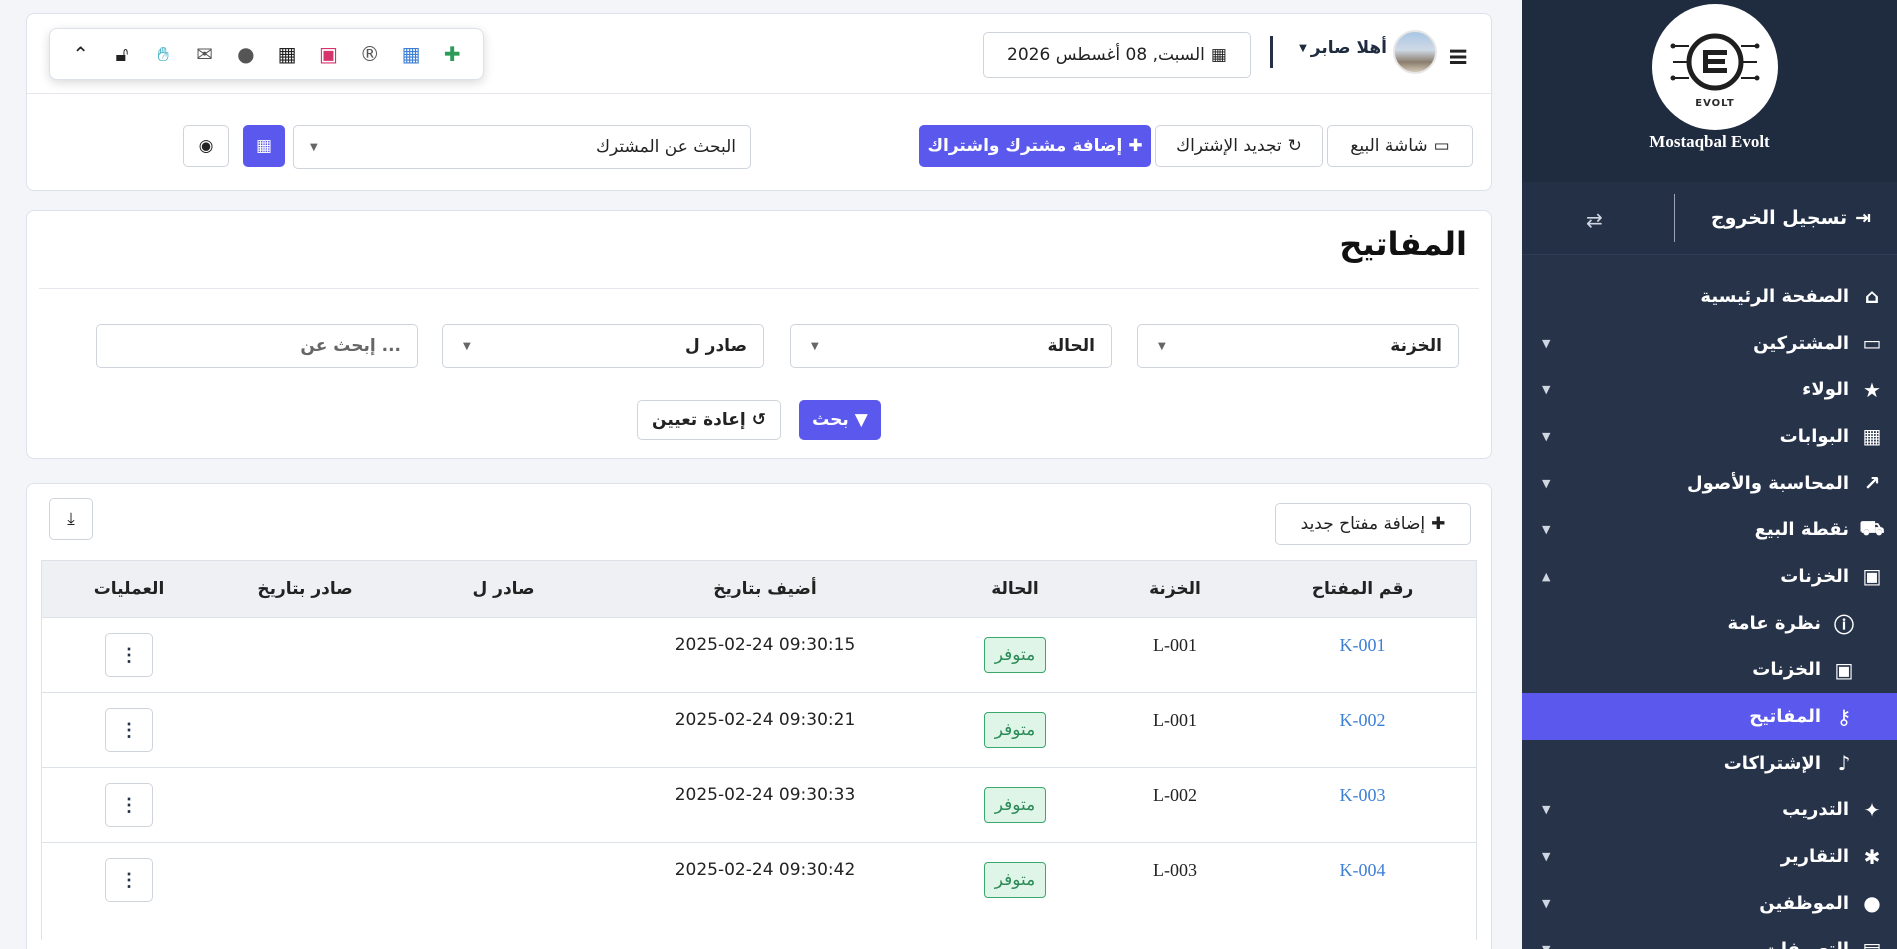 Image resolution: width=1897 pixels, height=949 pixels. Describe the element at coordinates (1709, 623) in the screenshot. I see `sidebar-item-overview: نظرة عامة ⓘ` at that location.